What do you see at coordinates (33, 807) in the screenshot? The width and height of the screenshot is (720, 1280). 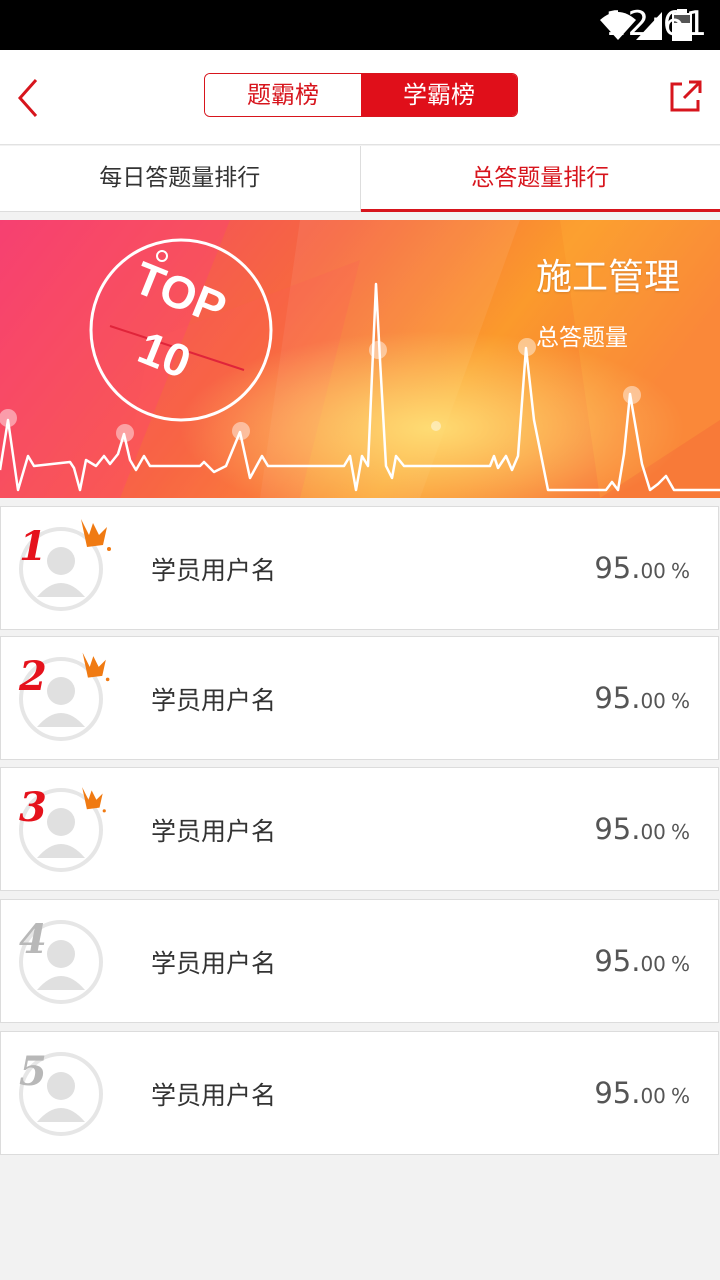 I see `rank-number: 3` at bounding box center [33, 807].